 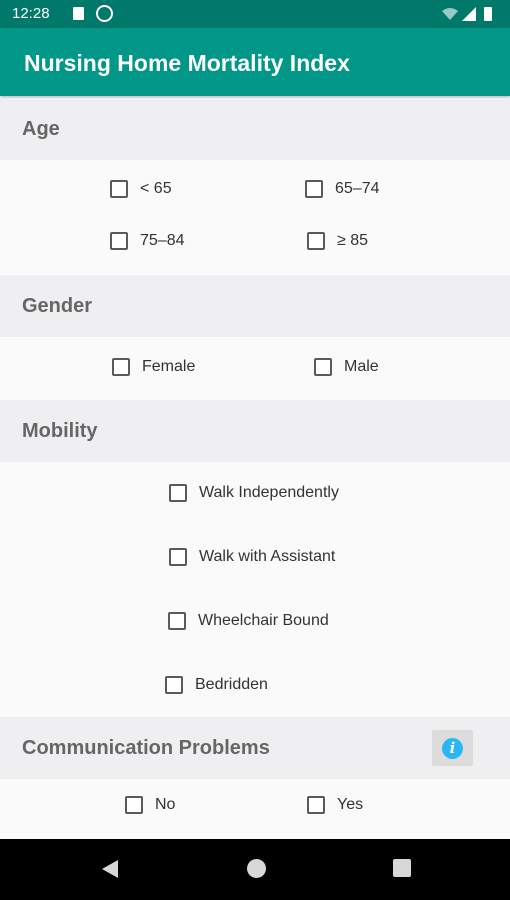 I want to click on recents-icon, so click(x=402, y=868).